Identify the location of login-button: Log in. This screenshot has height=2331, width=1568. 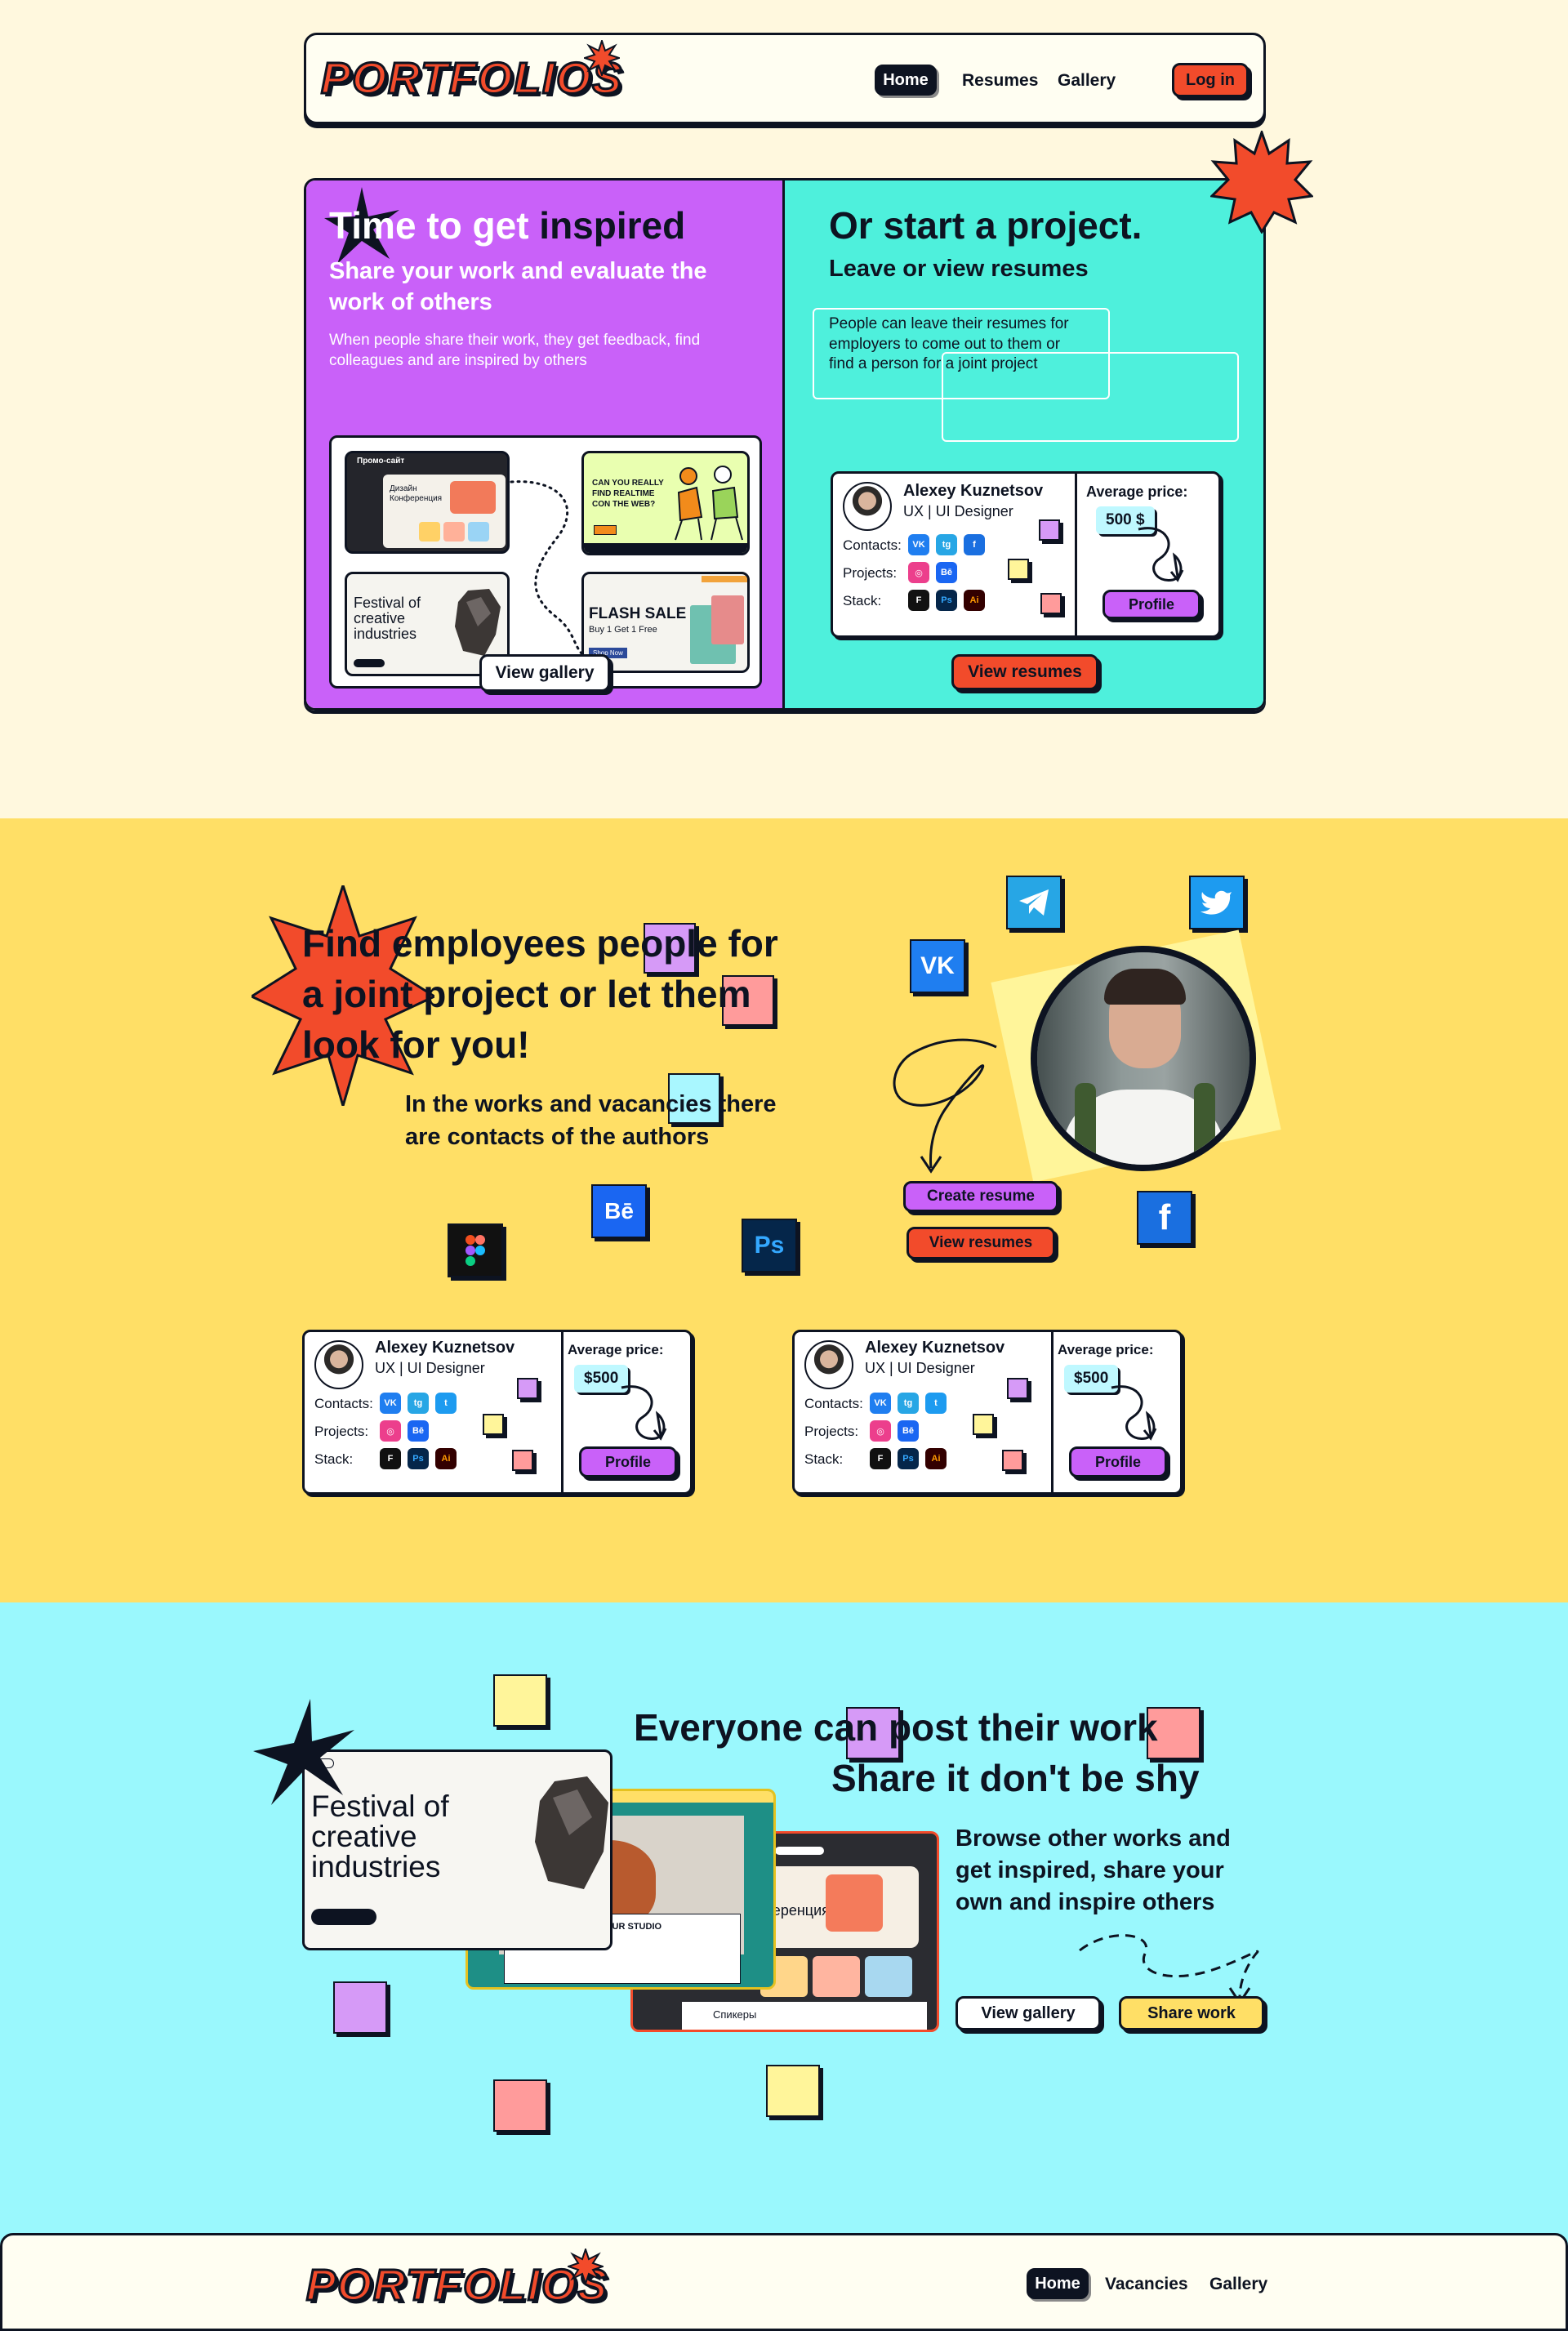
(1210, 80).